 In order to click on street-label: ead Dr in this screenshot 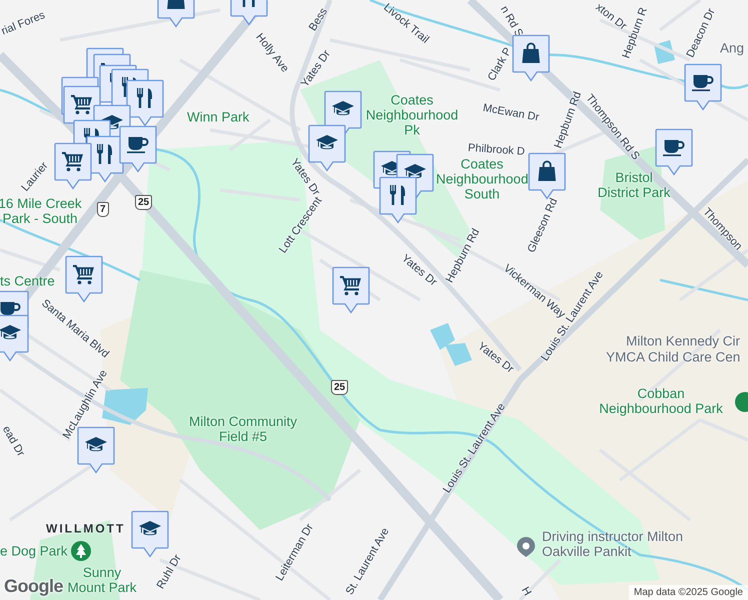, I will do `click(13, 441)`.